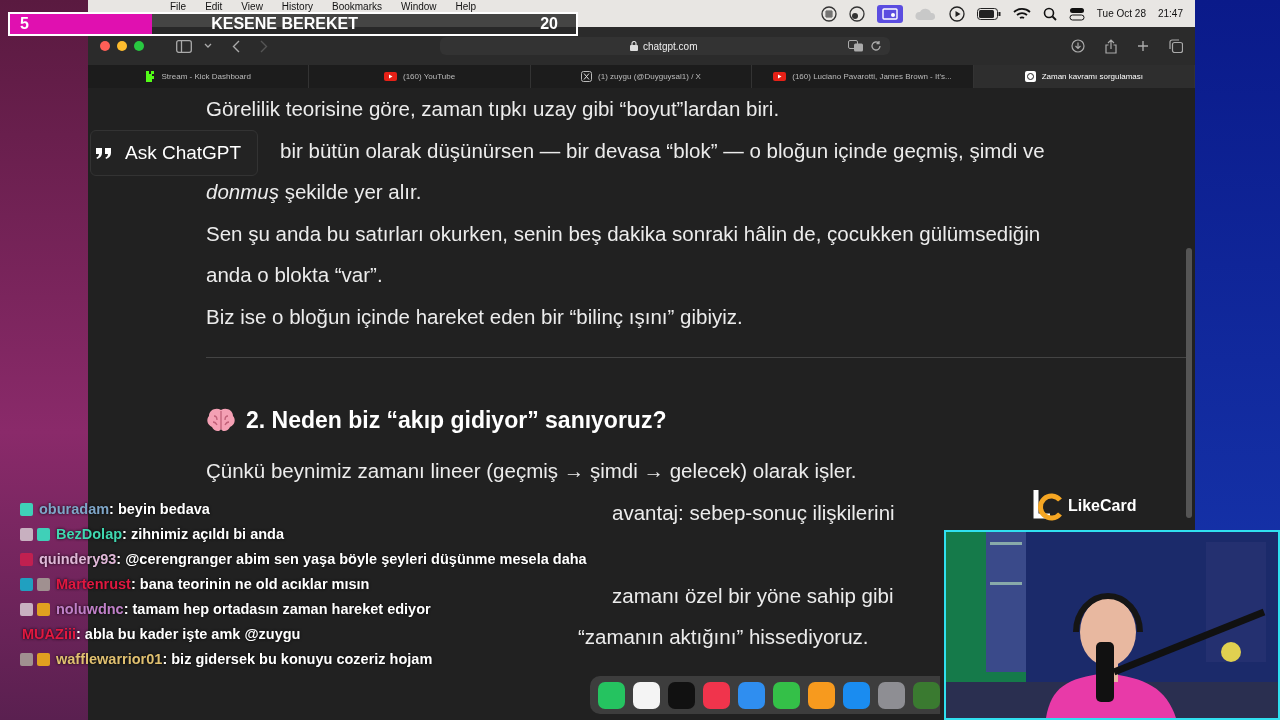 The height and width of the screenshot is (720, 1280). What do you see at coordinates (634, 46) in the screenshot?
I see `lock-icon` at bounding box center [634, 46].